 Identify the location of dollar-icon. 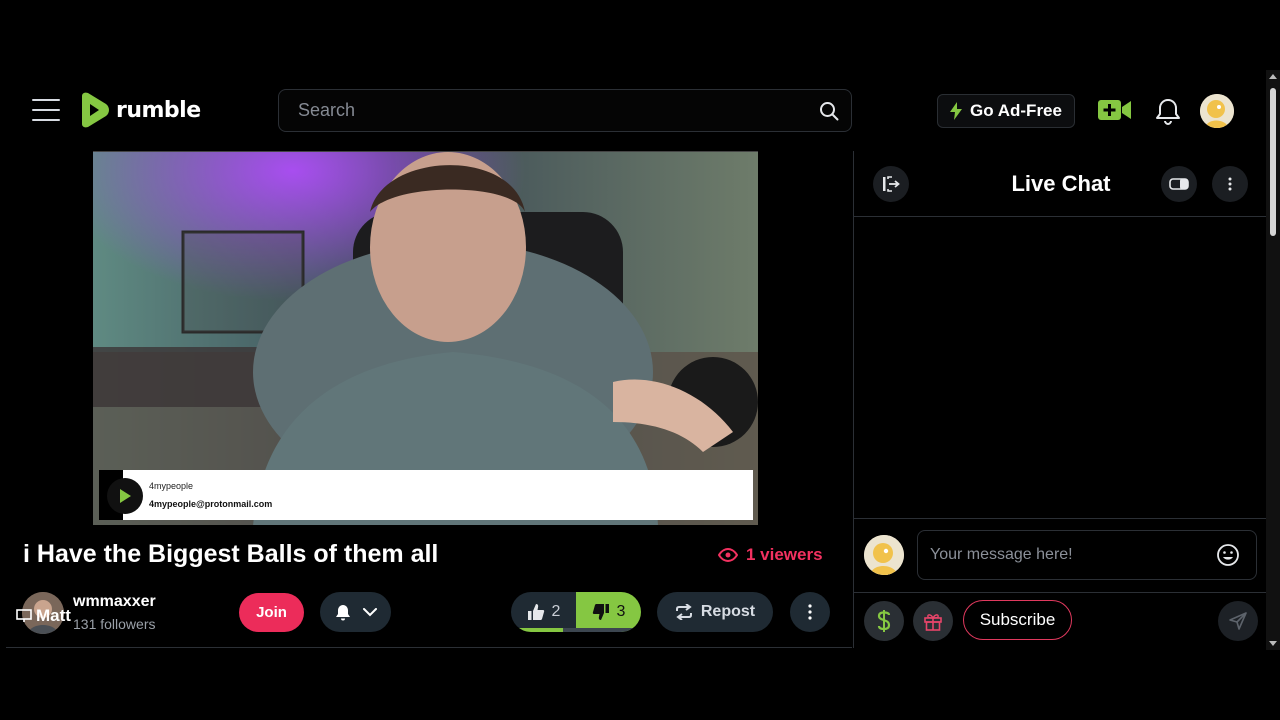
(884, 621).